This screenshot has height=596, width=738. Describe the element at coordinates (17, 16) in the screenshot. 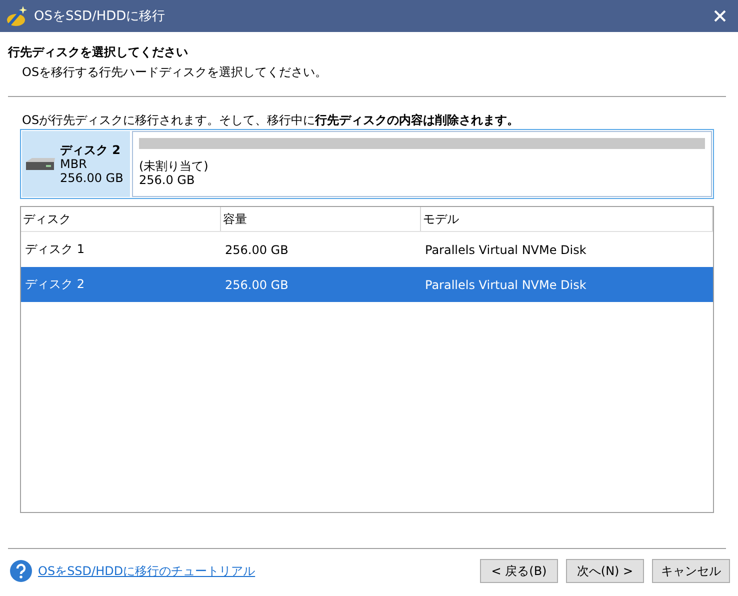

I see `wand-icon` at that location.